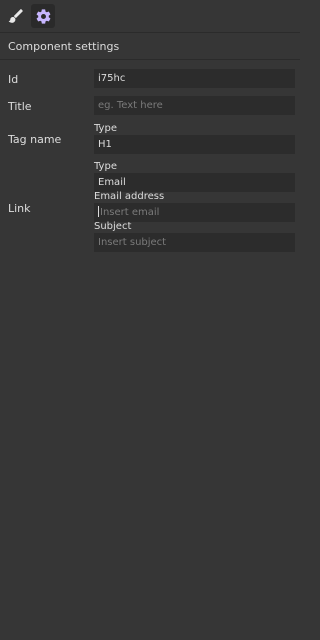 The height and width of the screenshot is (640, 320). I want to click on title-field: eg. Text here, so click(194, 105).